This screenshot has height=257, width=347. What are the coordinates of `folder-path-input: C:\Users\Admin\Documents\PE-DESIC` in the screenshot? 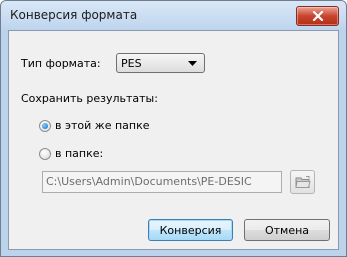 It's located at (162, 182).